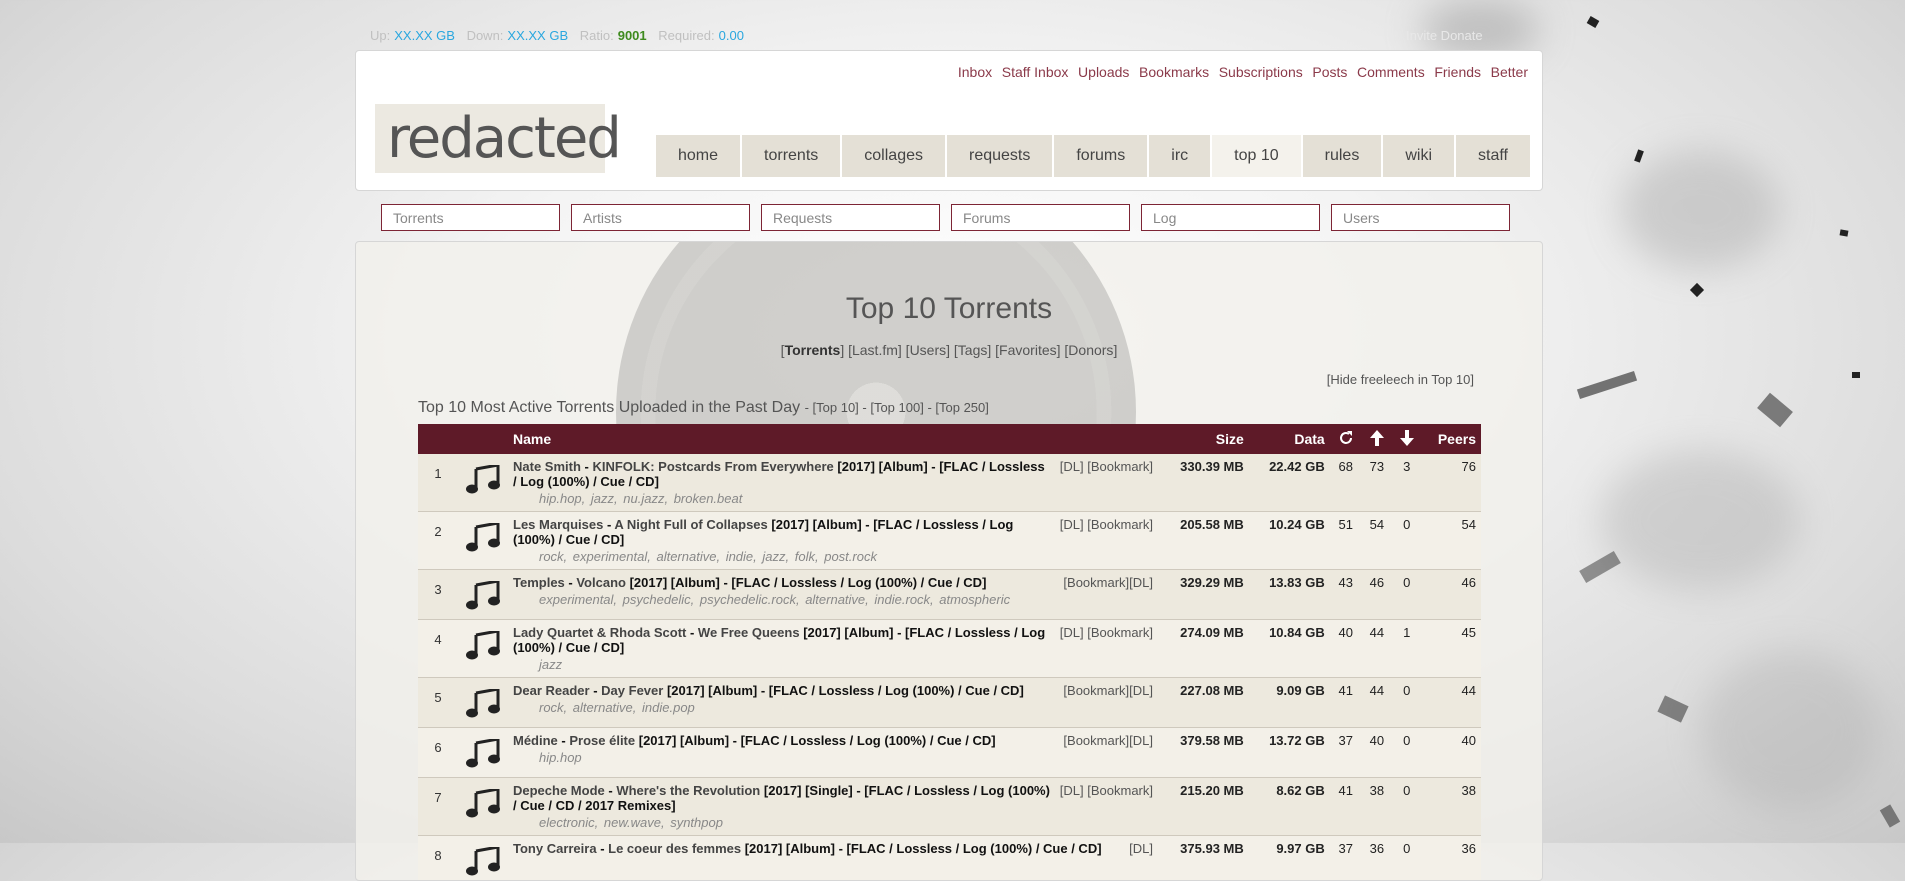  Describe the element at coordinates (1256, 156) in the screenshot. I see `nav-top10: top 10` at that location.